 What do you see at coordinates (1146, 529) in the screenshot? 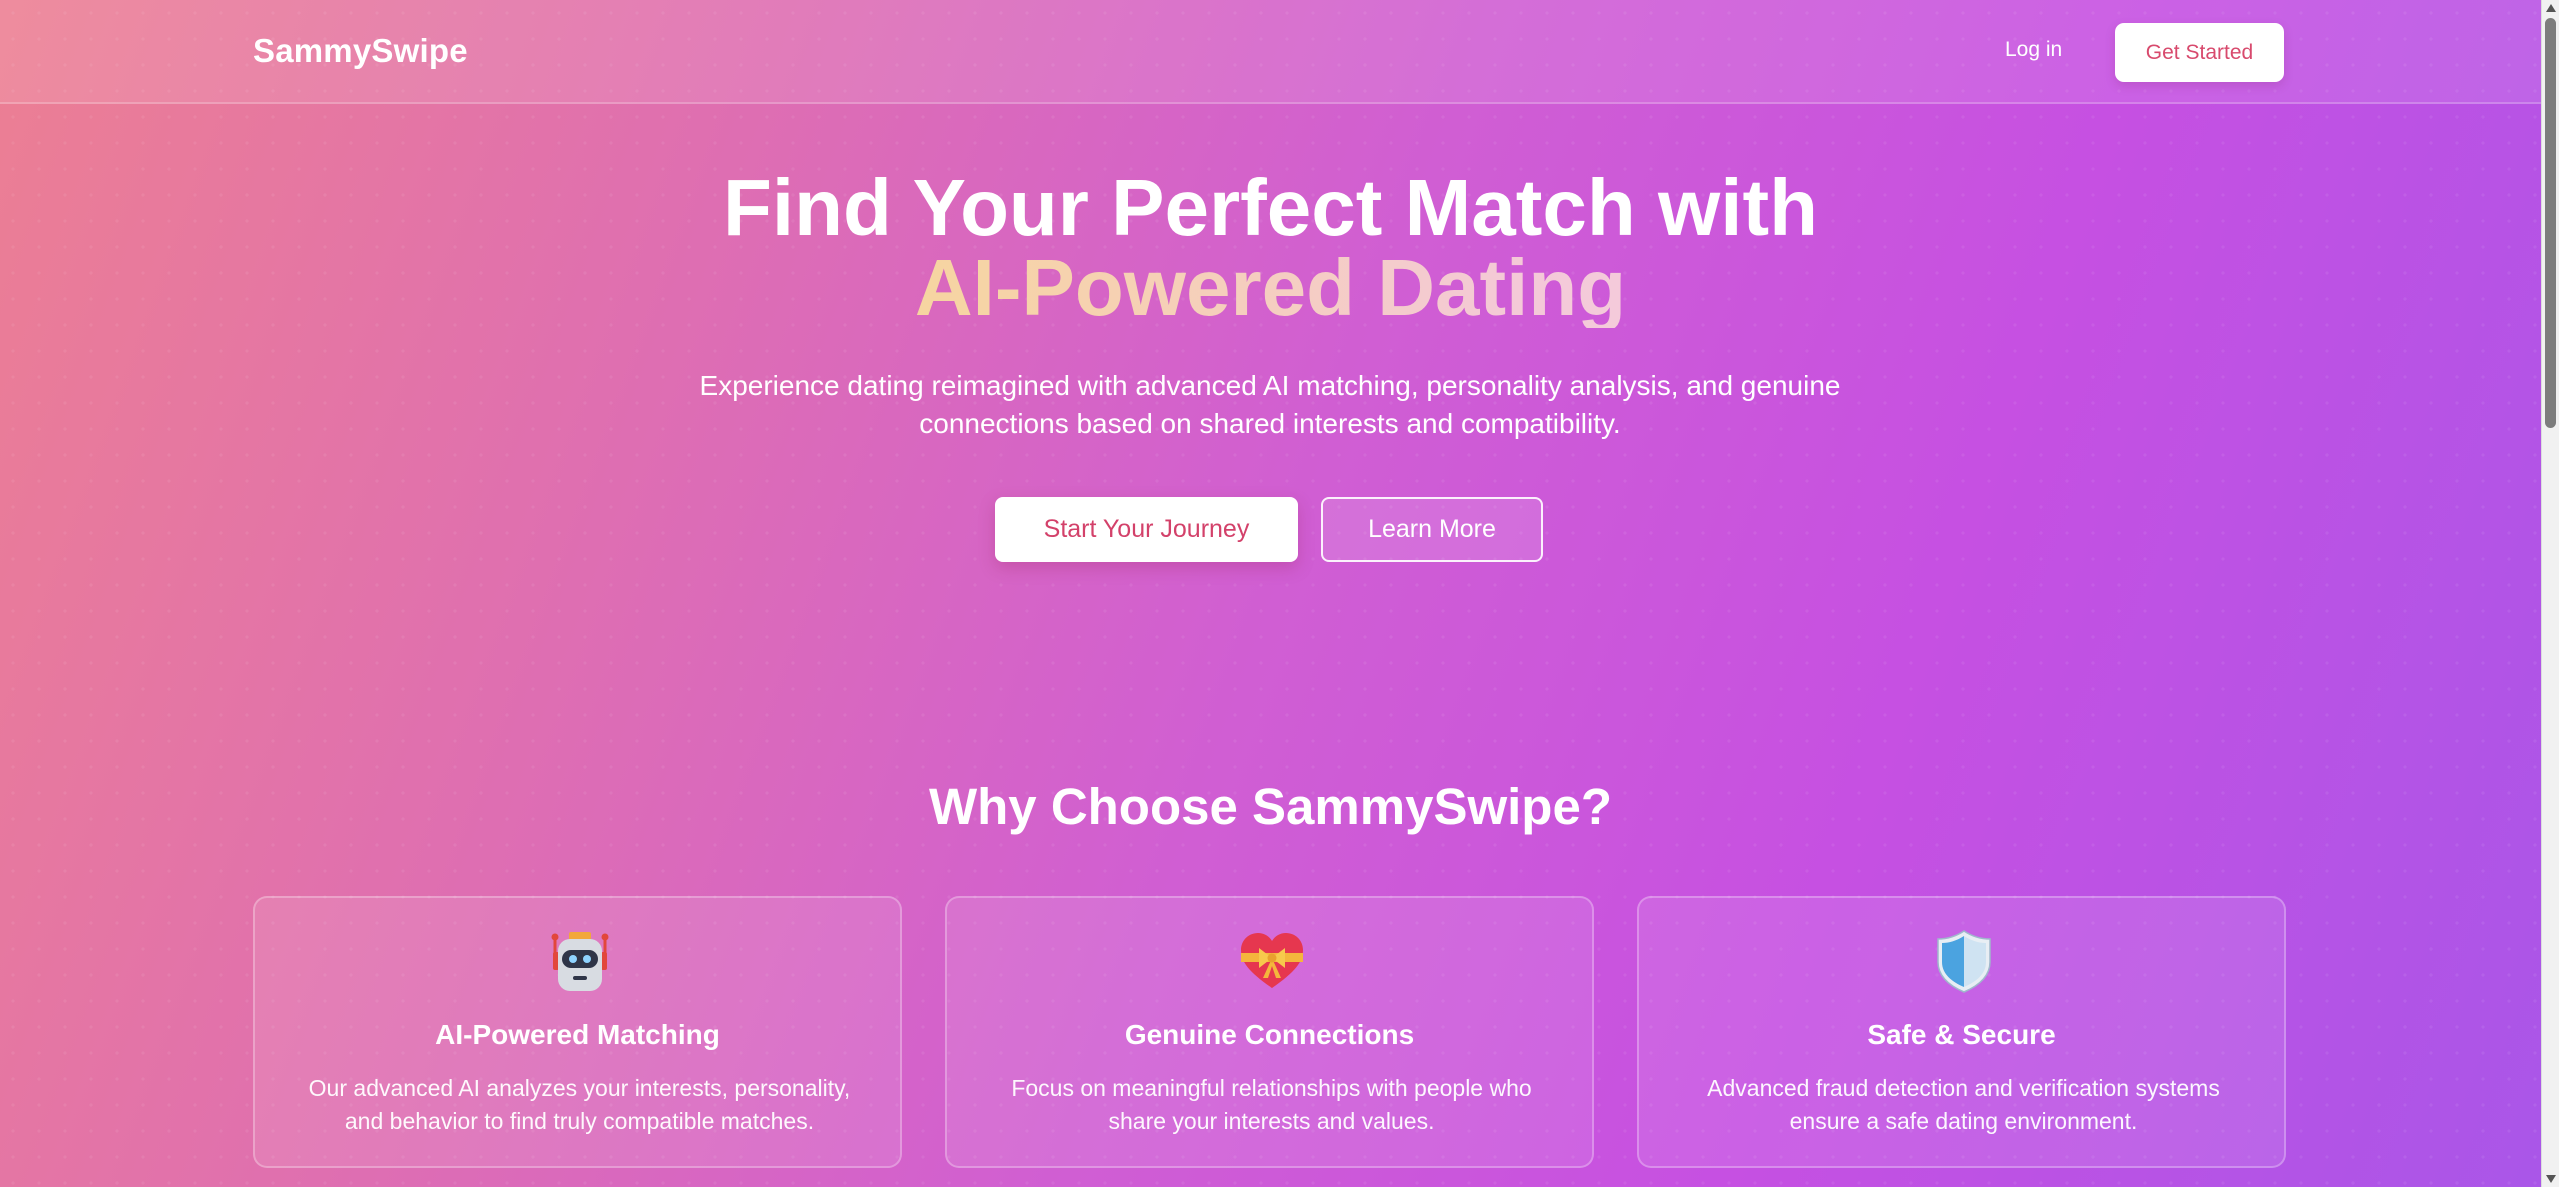
I see `start-journey-button: Start Your Journey` at bounding box center [1146, 529].